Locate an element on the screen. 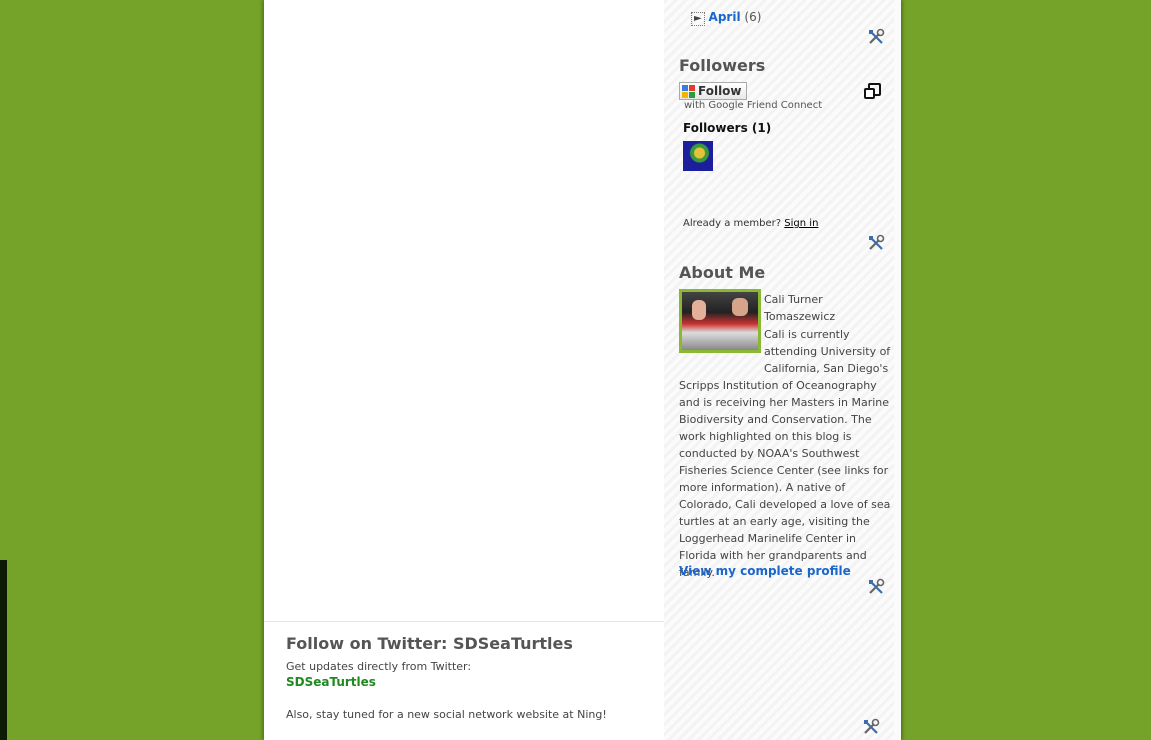 The width and height of the screenshot is (1151, 740). photo-wrap-spacer is located at coordinates (721, 350).